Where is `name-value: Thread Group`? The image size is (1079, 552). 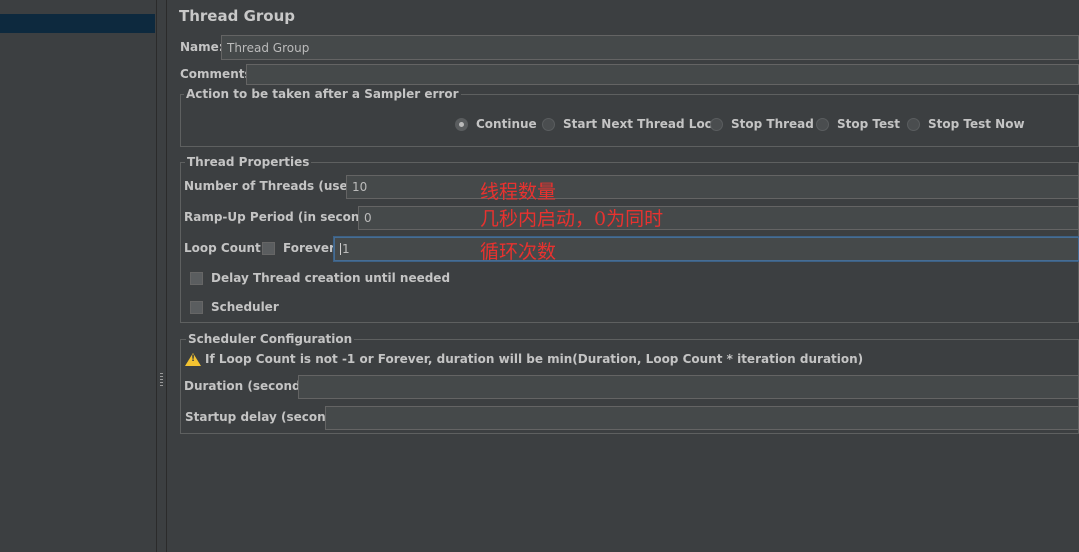
name-value: Thread Group is located at coordinates (268, 47).